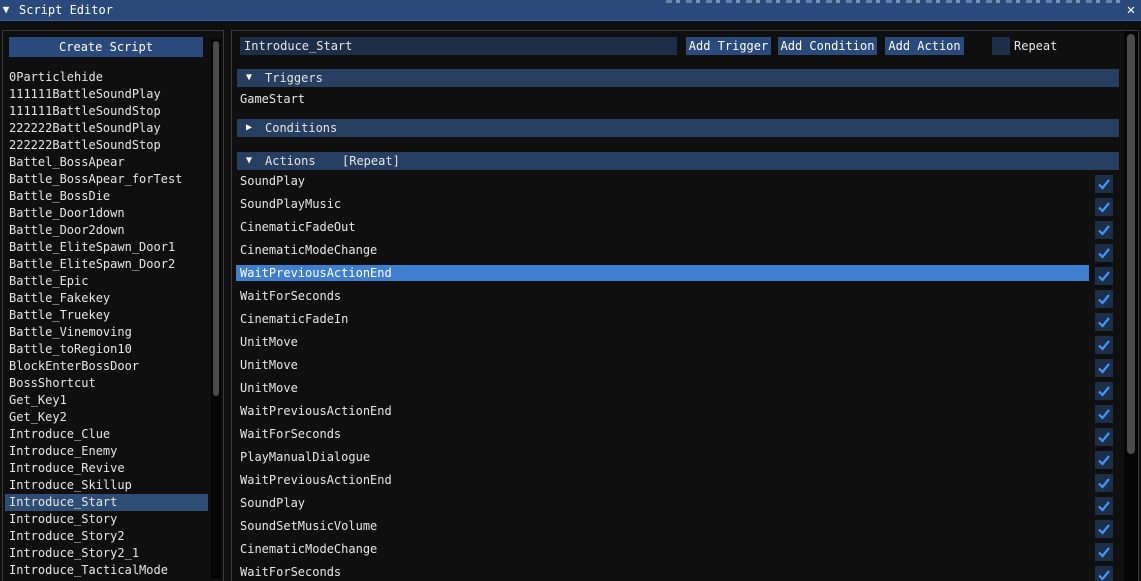 Image resolution: width=1141 pixels, height=581 pixels. What do you see at coordinates (672, 322) in the screenshot?
I see `action-row: CinematicFadeIn` at bounding box center [672, 322].